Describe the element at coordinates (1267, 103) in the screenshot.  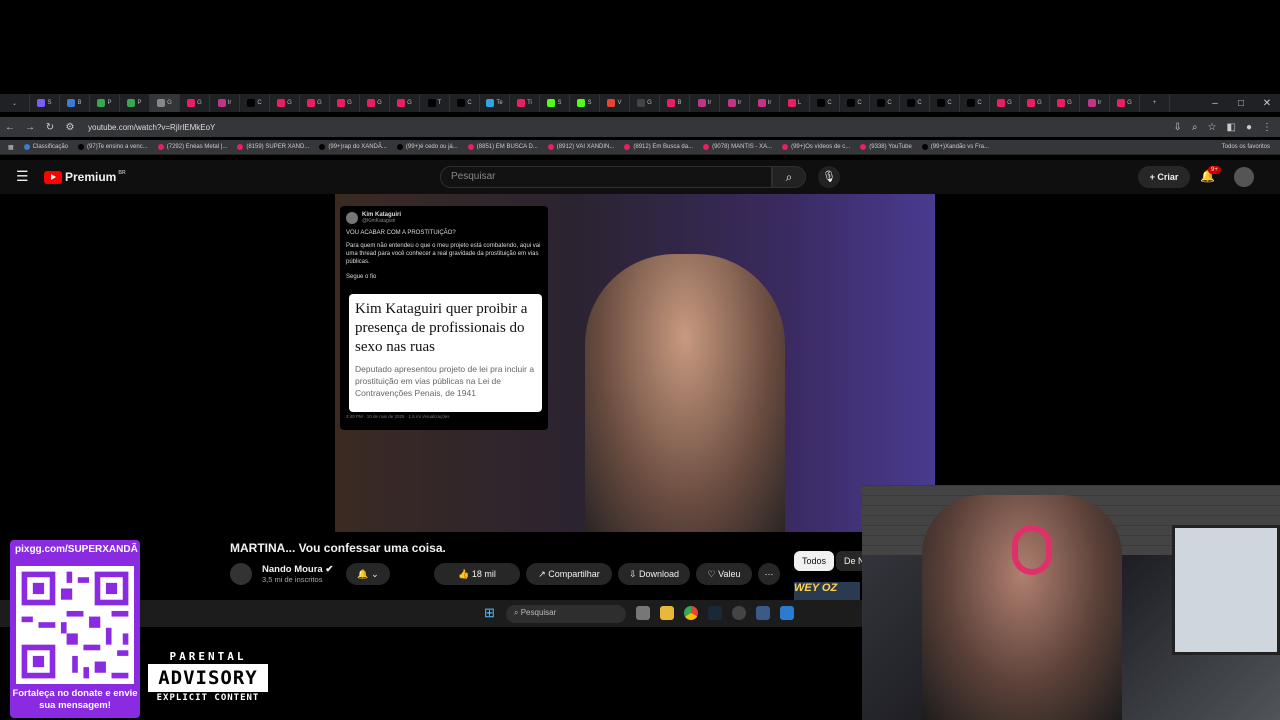
I see `close-window-button: ✕` at that location.